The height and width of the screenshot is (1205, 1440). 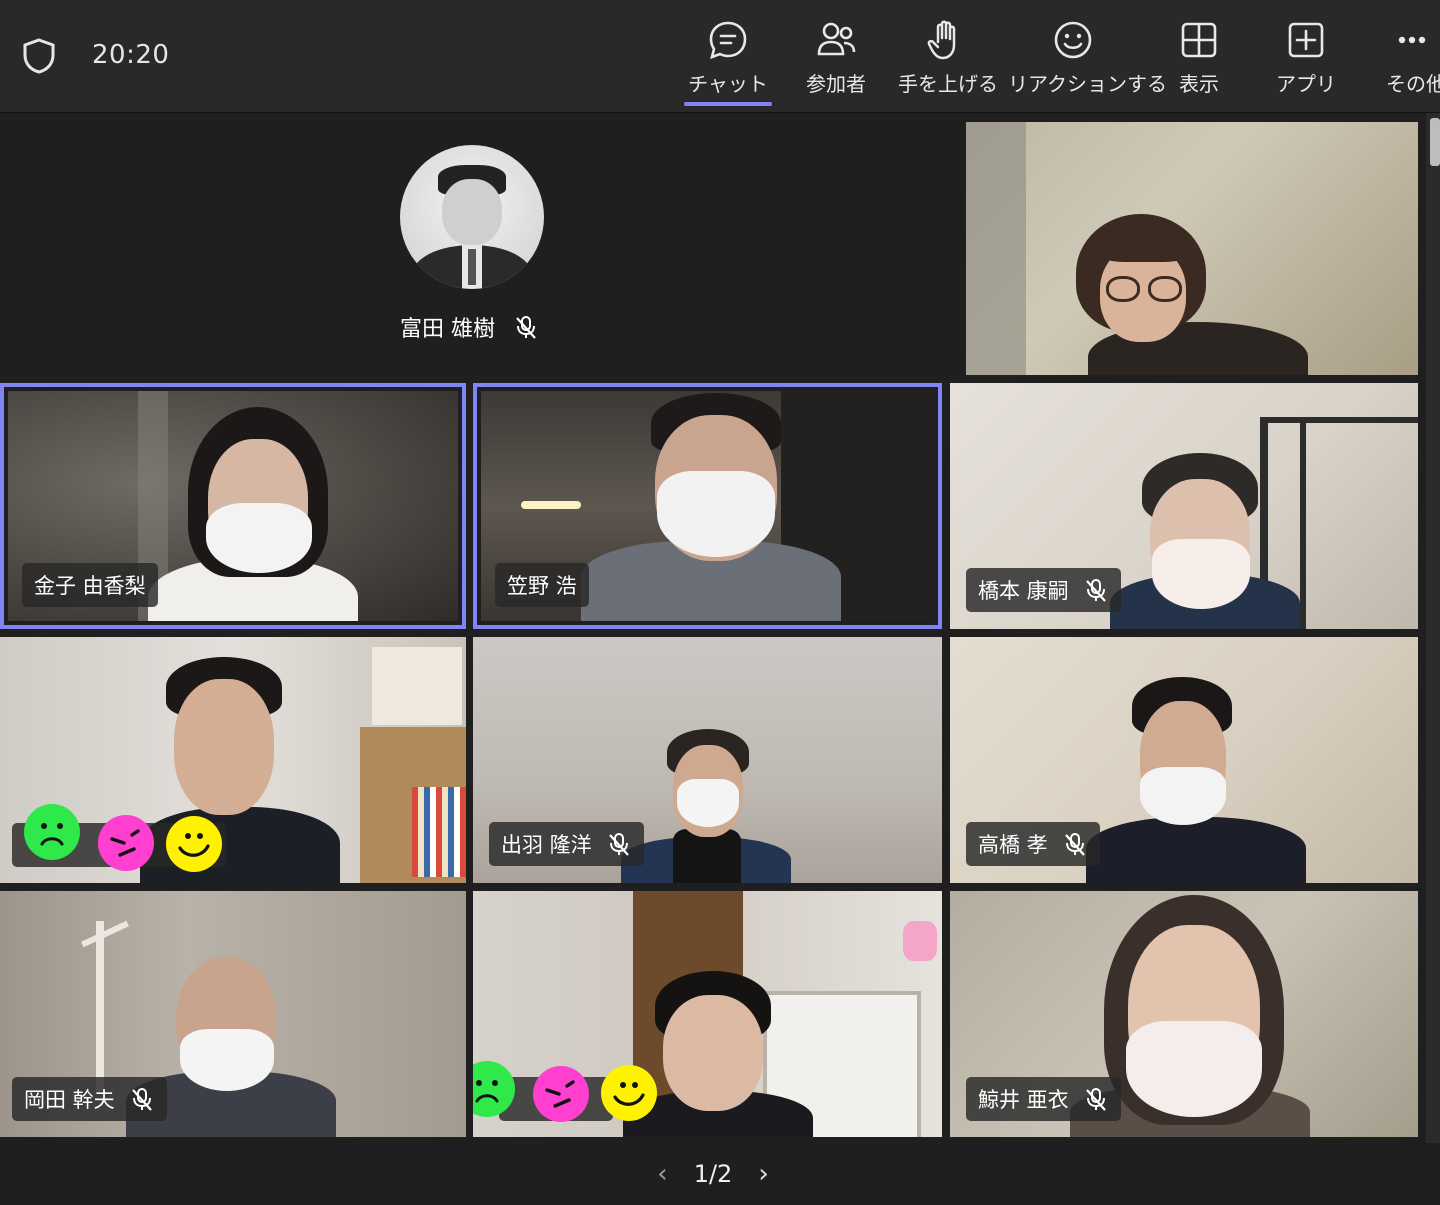 What do you see at coordinates (1023, 591) in the screenshot?
I see `participant-name-text: 橋本 康嗣` at bounding box center [1023, 591].